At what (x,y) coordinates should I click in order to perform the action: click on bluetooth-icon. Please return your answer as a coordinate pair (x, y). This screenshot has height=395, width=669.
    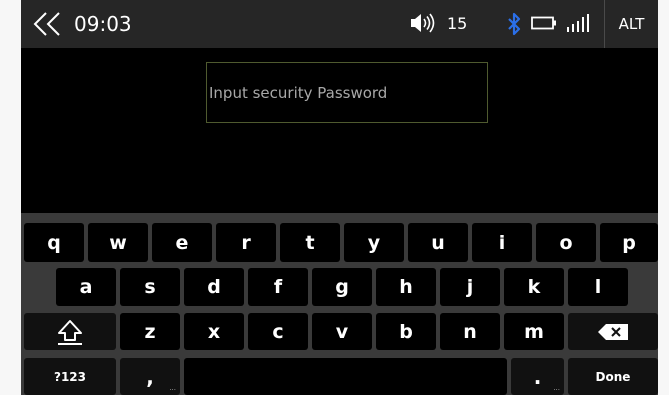
    Looking at the image, I should click on (514, 24).